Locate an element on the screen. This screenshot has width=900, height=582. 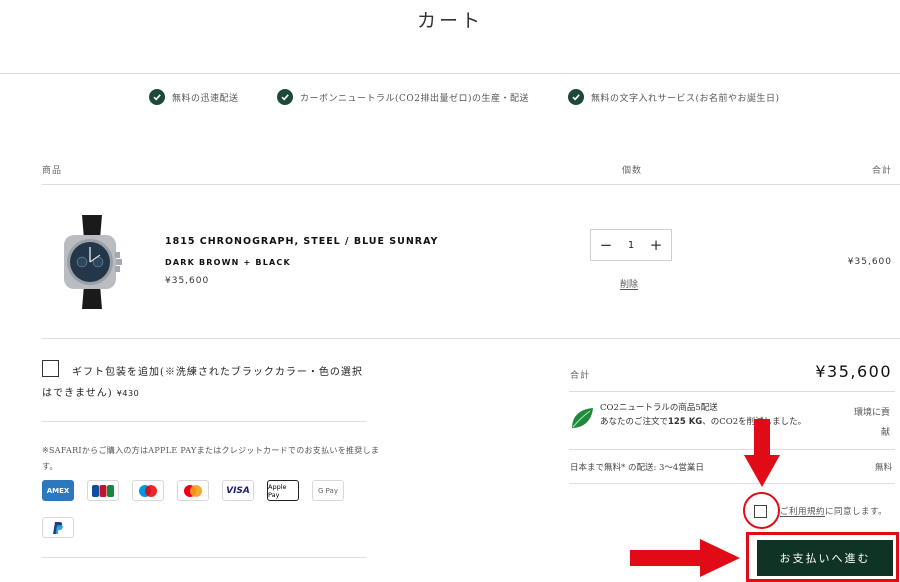
checkout-button: お支払いへ進む is located at coordinates (825, 558).